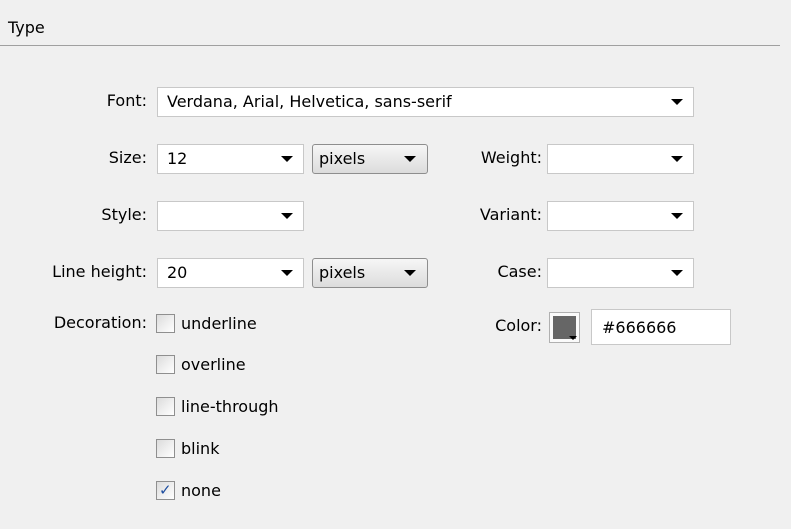 This screenshot has height=529, width=791. Describe the element at coordinates (390, 45) in the screenshot. I see `section-divider` at that location.